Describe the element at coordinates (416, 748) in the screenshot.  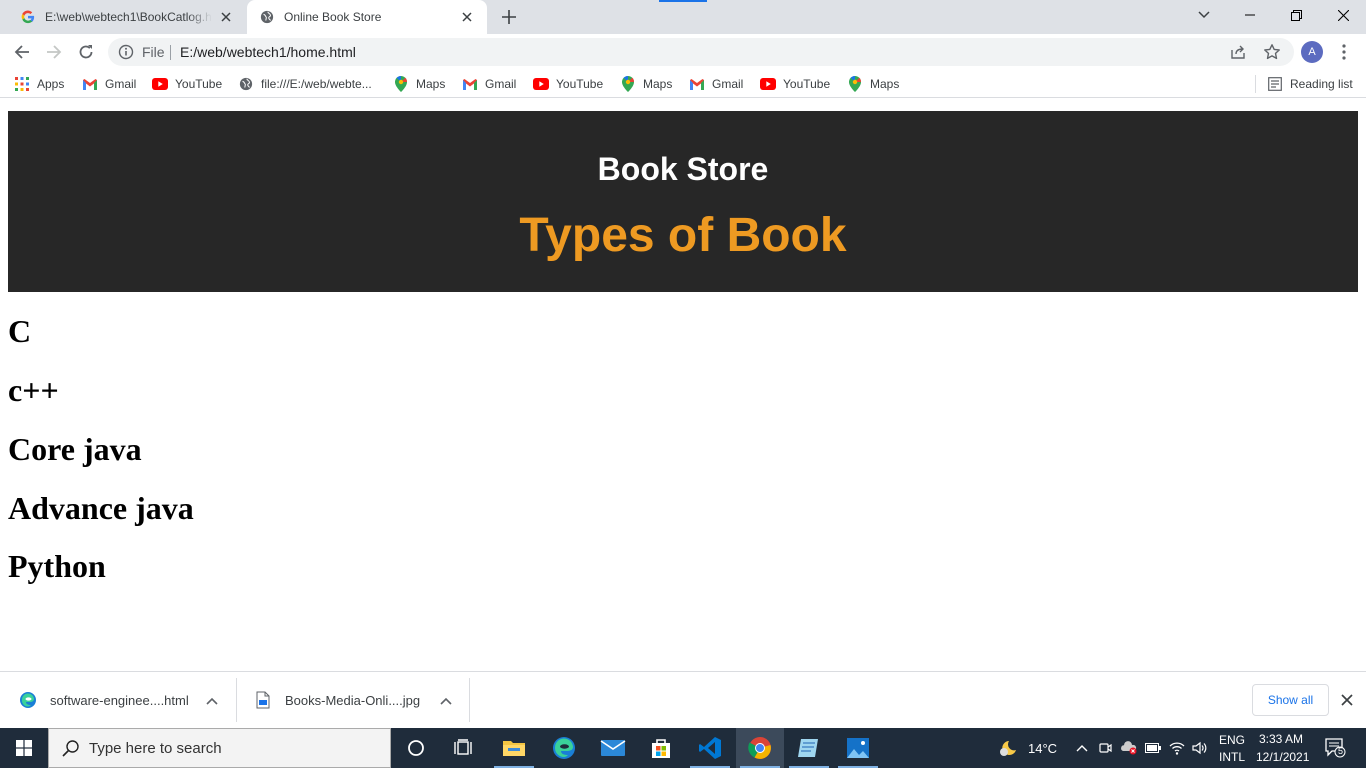
I see `cortana-icon` at that location.